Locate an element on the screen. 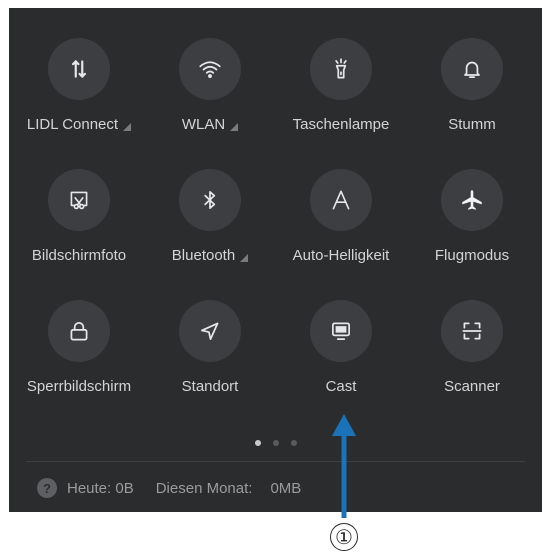 Image resolution: width=551 pixels, height=559 pixels. annotation-arrow is located at coordinates (344, 466).